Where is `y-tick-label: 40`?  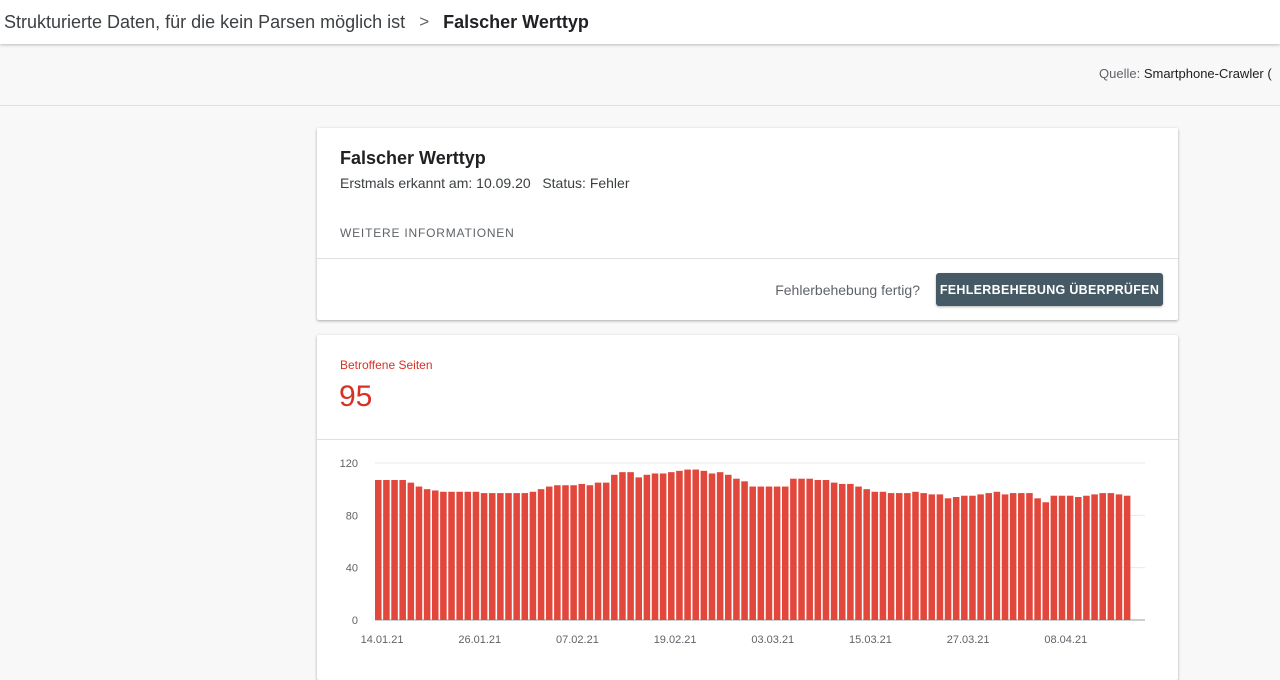 y-tick-label: 40 is located at coordinates (352, 569).